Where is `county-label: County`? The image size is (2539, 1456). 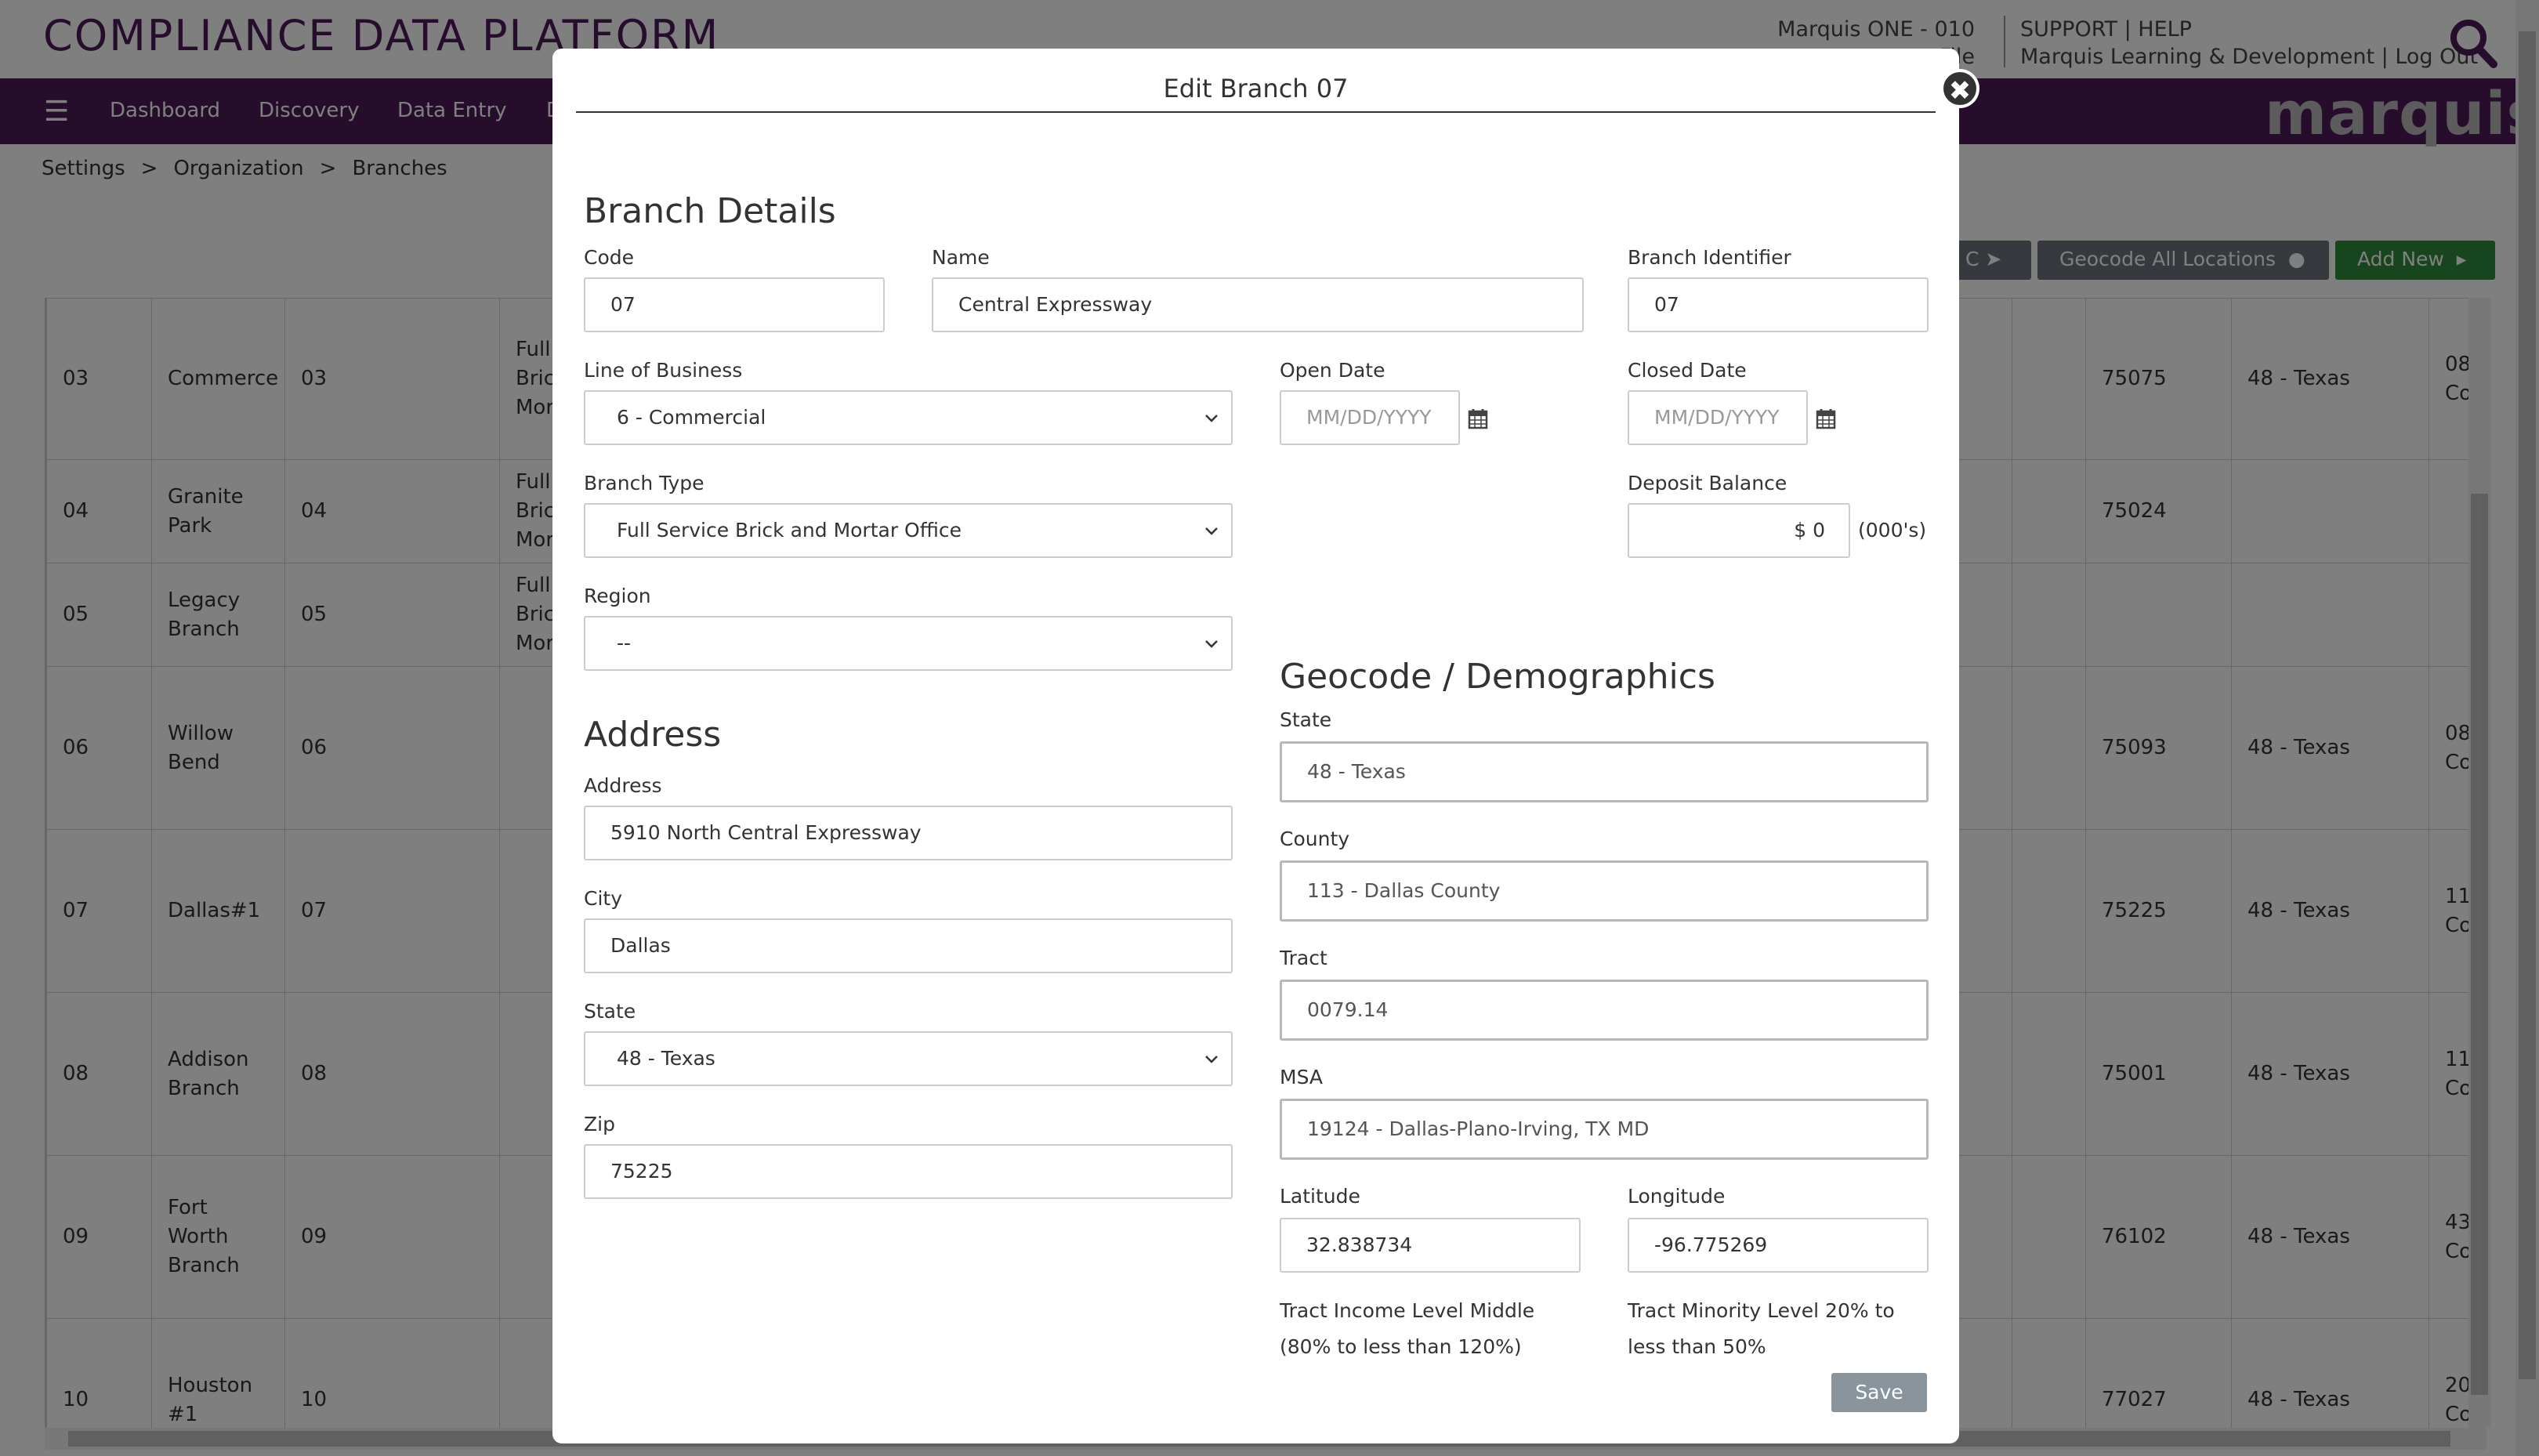 county-label: County is located at coordinates (1315, 839).